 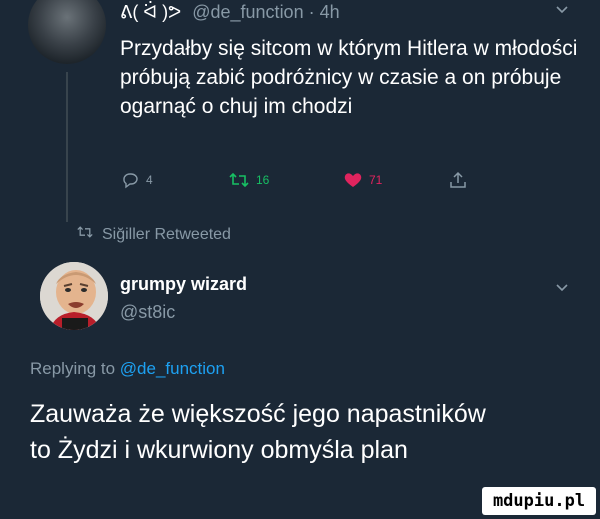 What do you see at coordinates (147, 312) in the screenshot?
I see `tweet2-handle: @st8ic` at bounding box center [147, 312].